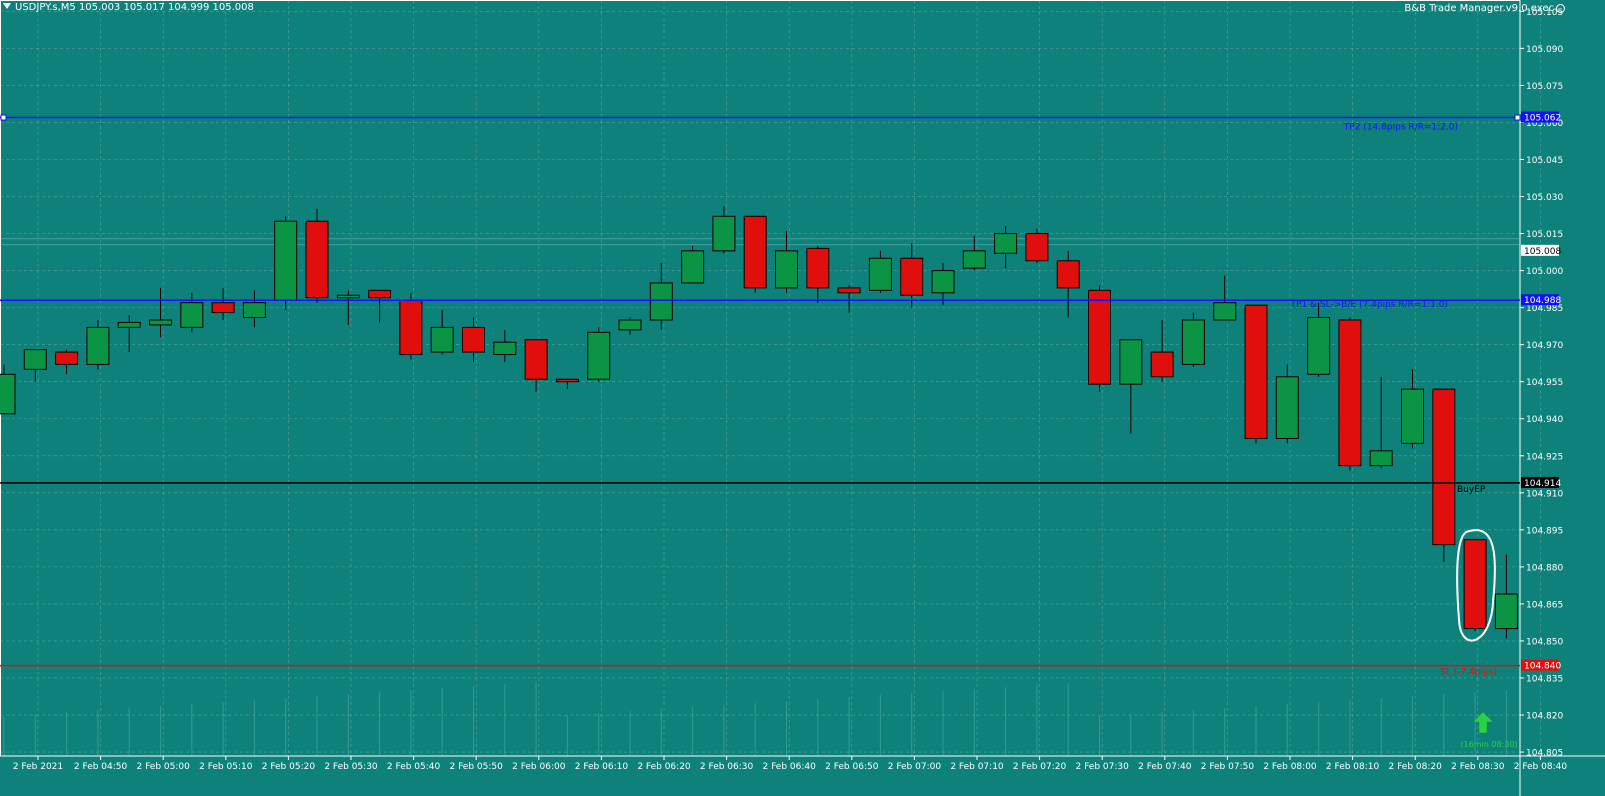 The width and height of the screenshot is (1605, 796). I want to click on y-tick-label: 104.850, so click(1544, 642).